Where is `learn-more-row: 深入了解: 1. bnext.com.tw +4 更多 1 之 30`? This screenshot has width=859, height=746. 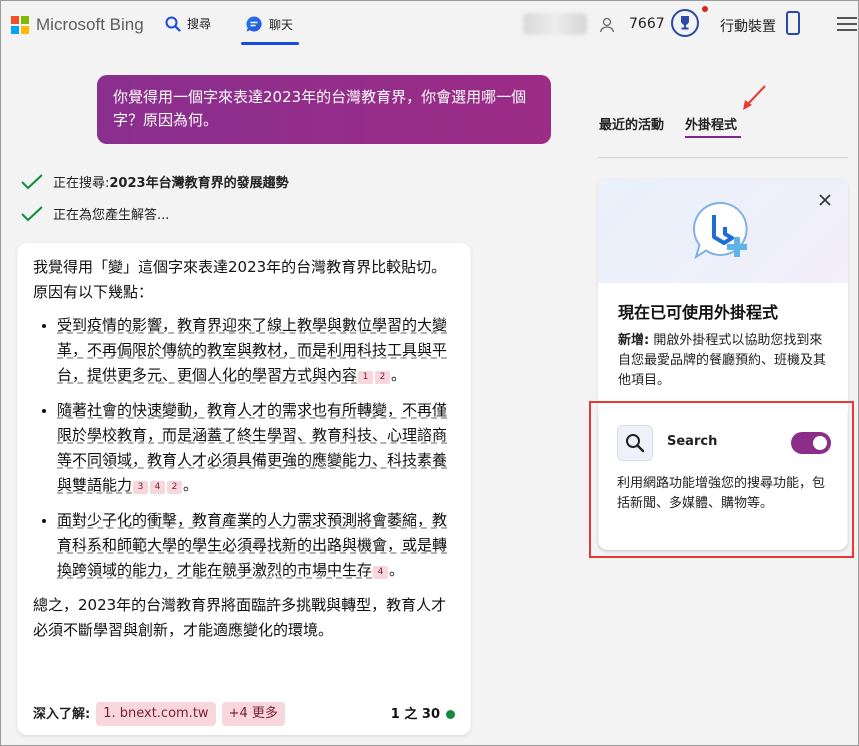
learn-more-row: 深入了解: 1. bnext.com.tw +4 更多 1 之 30 is located at coordinates (244, 714).